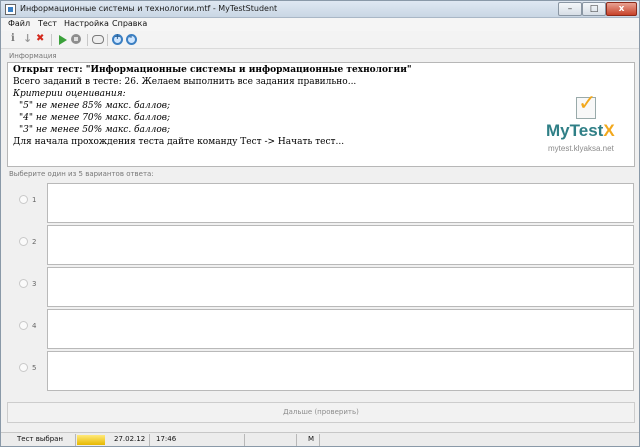 The width and height of the screenshot is (640, 447). What do you see at coordinates (27, 38) in the screenshot?
I see `arrow-down-icon` at bounding box center [27, 38].